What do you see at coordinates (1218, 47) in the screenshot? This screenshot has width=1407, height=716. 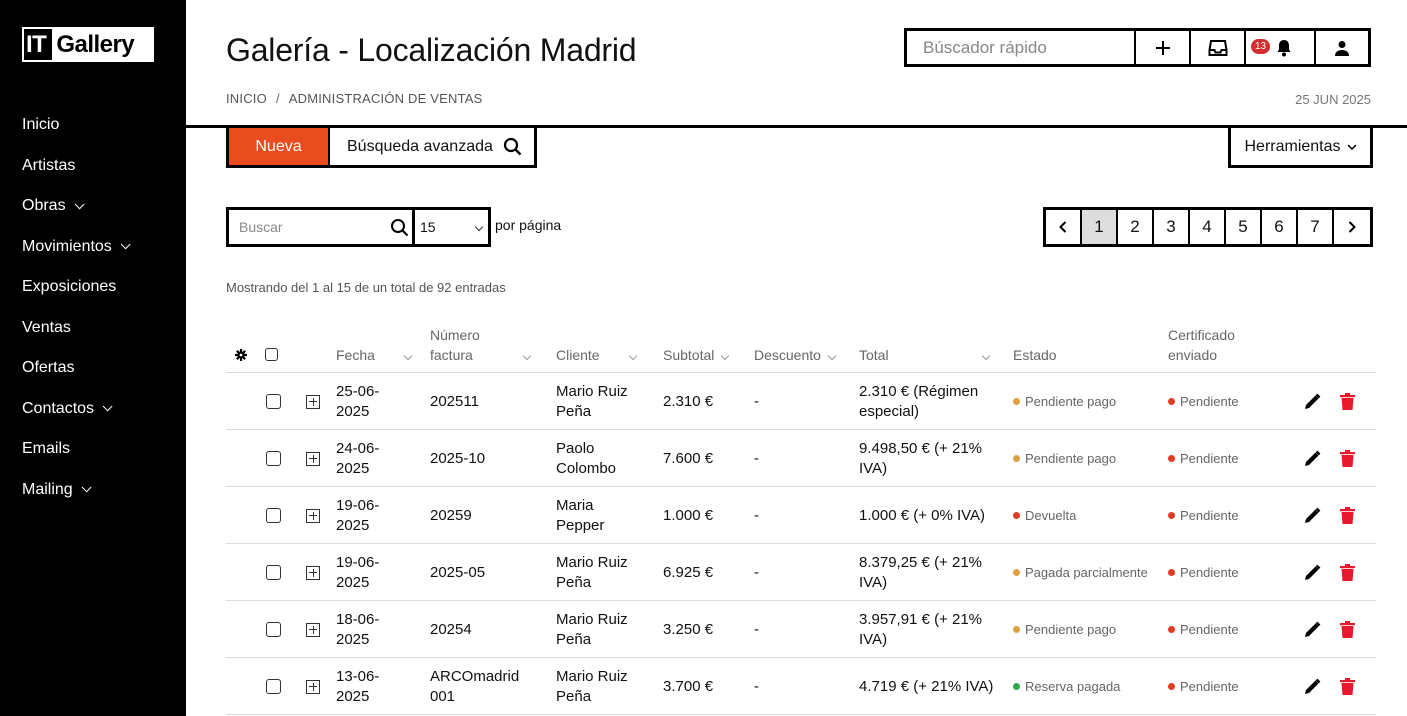 I see `inbox-button` at bounding box center [1218, 47].